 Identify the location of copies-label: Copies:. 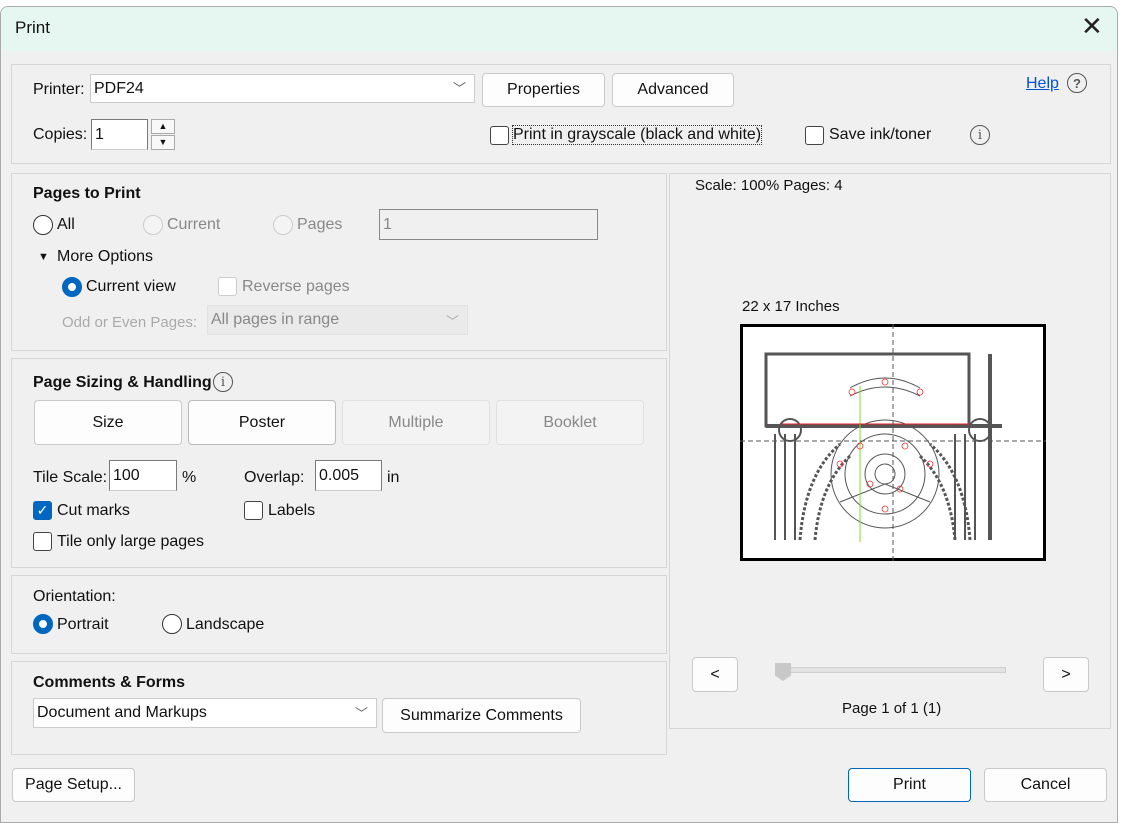
(60, 134).